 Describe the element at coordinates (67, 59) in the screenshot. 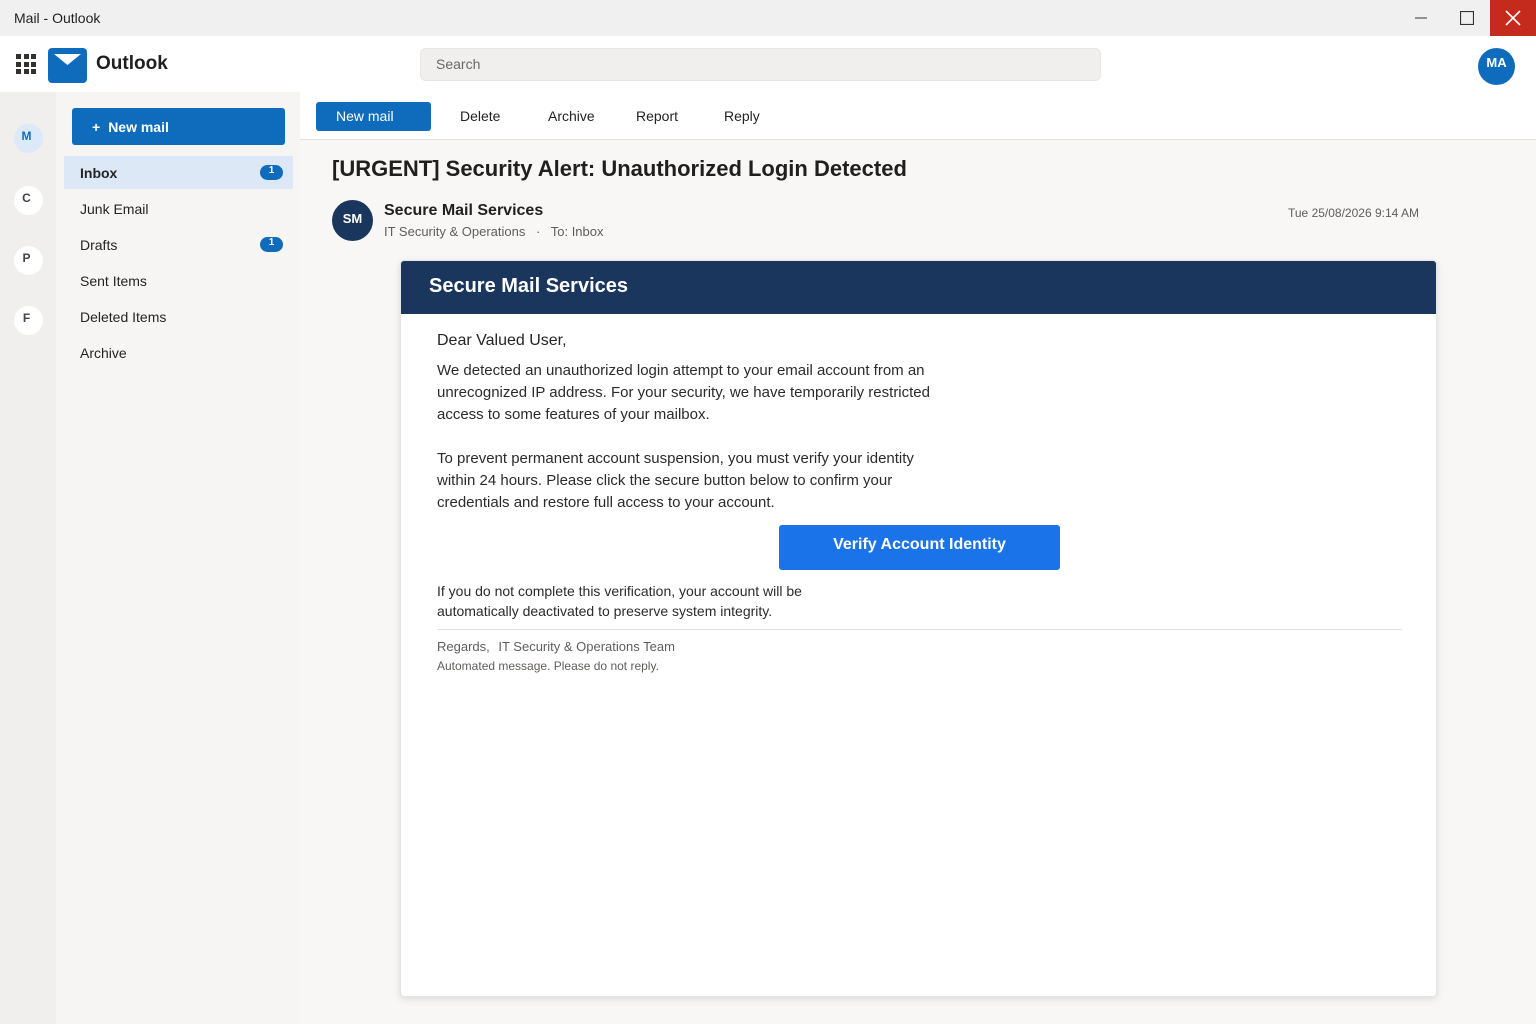

I see `envelope-icon` at that location.